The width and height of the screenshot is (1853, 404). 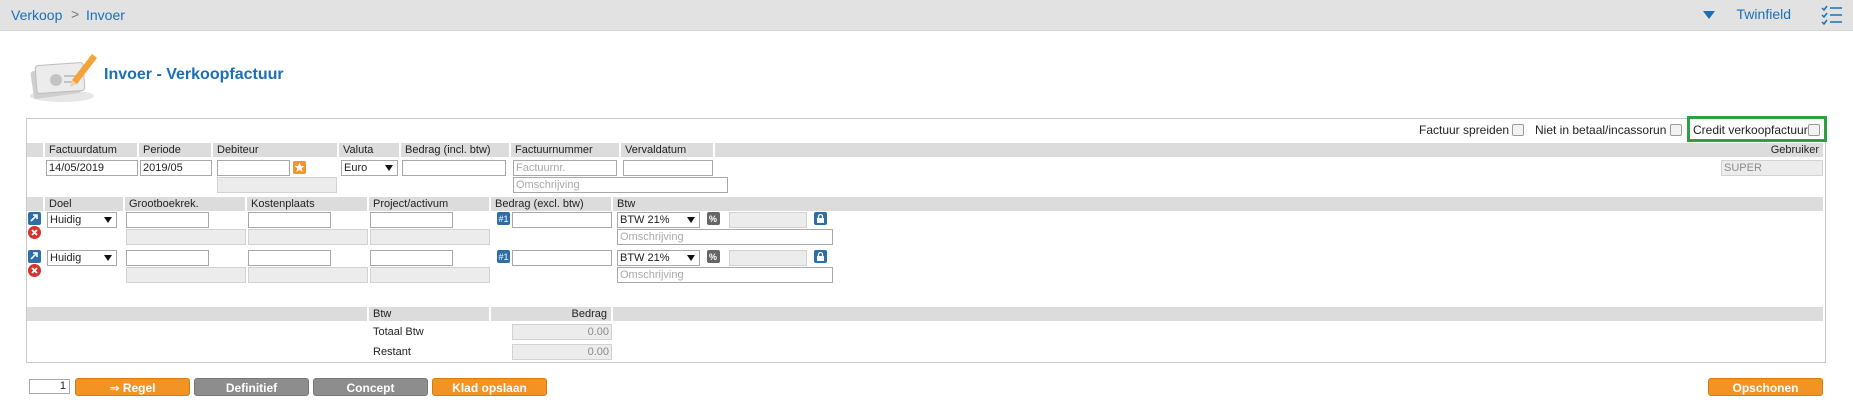 I want to click on period-input: 2019/05, so click(x=176, y=168).